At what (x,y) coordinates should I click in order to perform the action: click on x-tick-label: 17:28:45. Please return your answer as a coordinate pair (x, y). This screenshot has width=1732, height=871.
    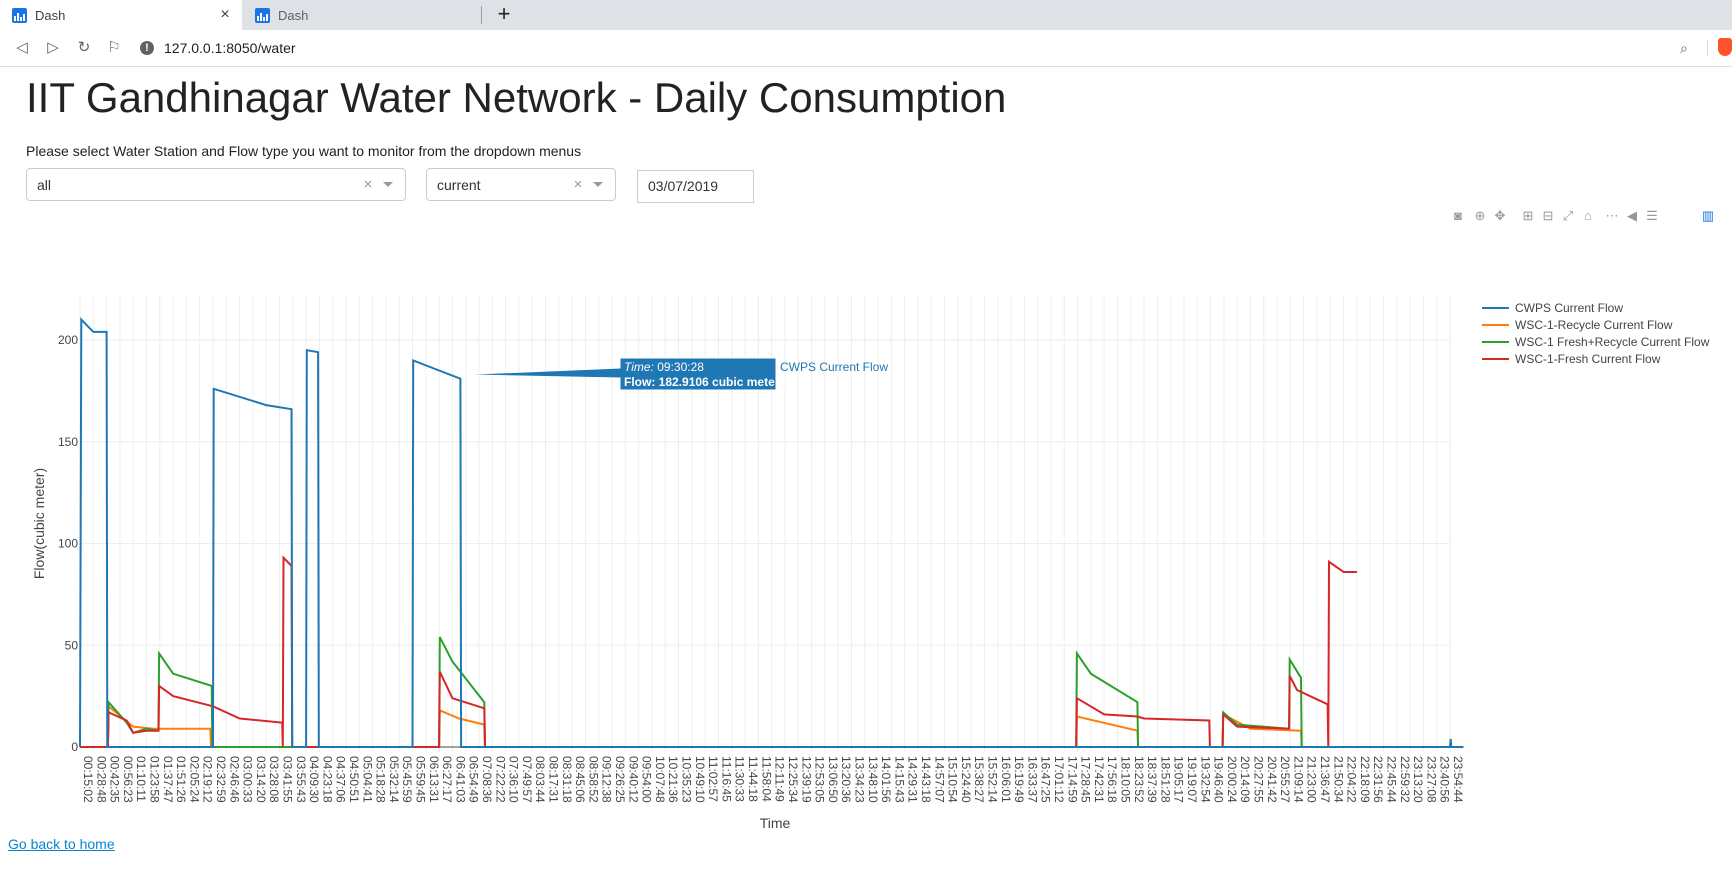
    Looking at the image, I should click on (1086, 779).